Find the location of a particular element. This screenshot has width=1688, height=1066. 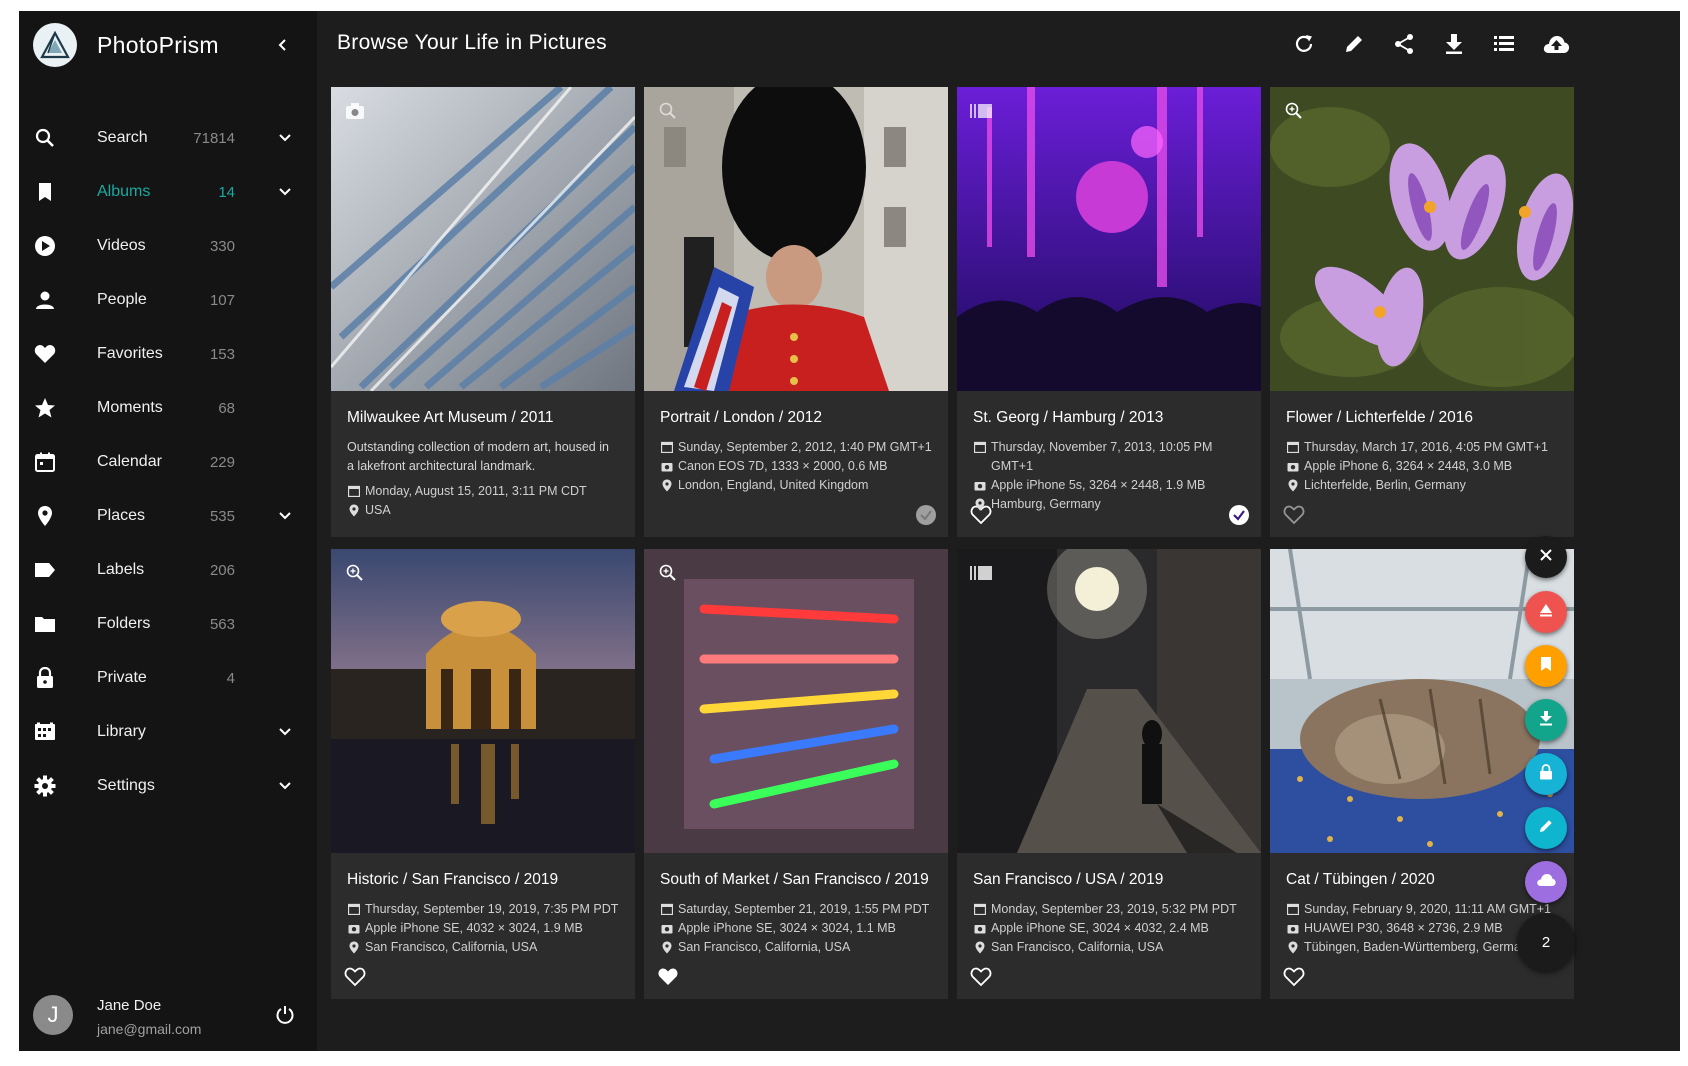

power-icon is located at coordinates (285, 1015).